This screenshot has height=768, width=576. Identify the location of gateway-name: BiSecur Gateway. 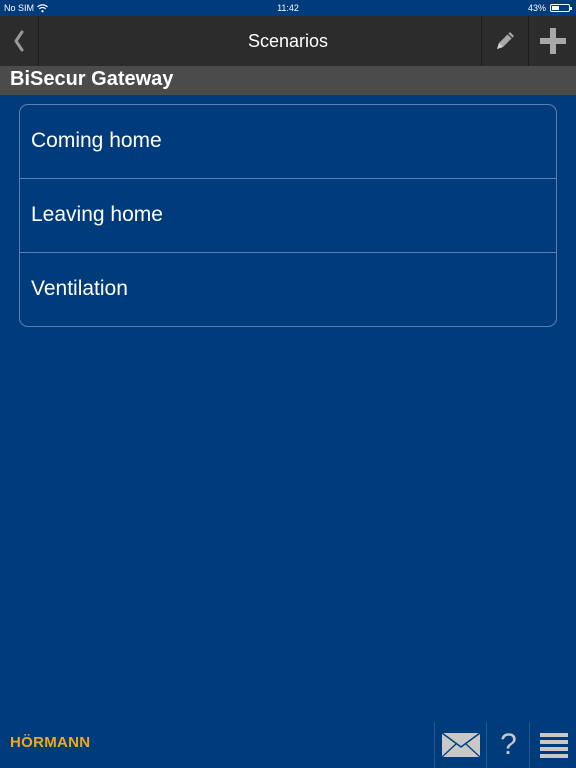
(92, 79).